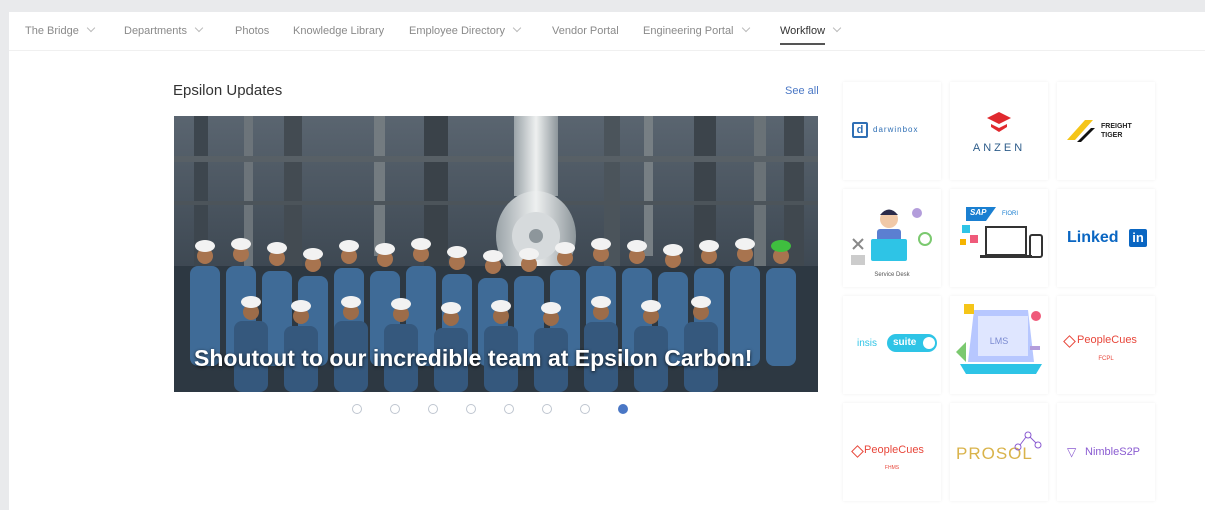  What do you see at coordinates (1093, 237) in the screenshot?
I see `linkedin-label: Linked` at bounding box center [1093, 237].